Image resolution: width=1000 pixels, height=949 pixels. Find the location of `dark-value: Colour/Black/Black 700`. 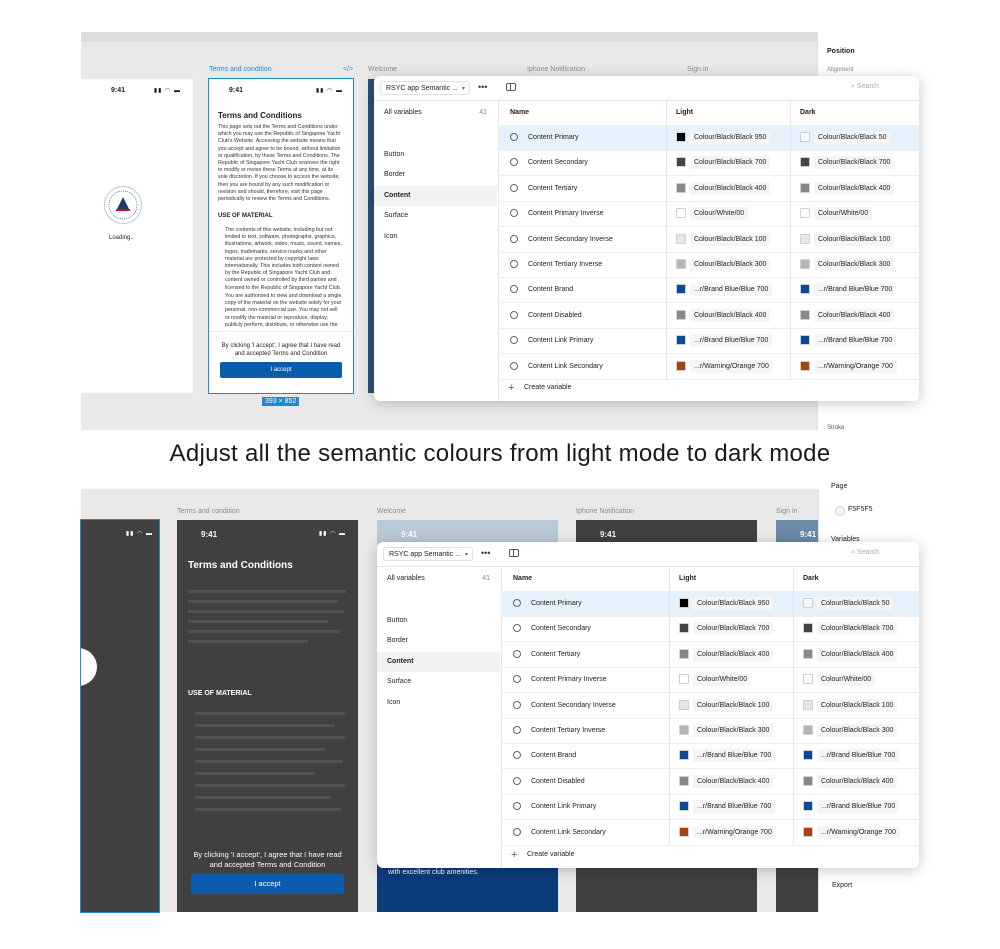

dark-value: Colour/Black/Black 700 is located at coordinates (857, 629).